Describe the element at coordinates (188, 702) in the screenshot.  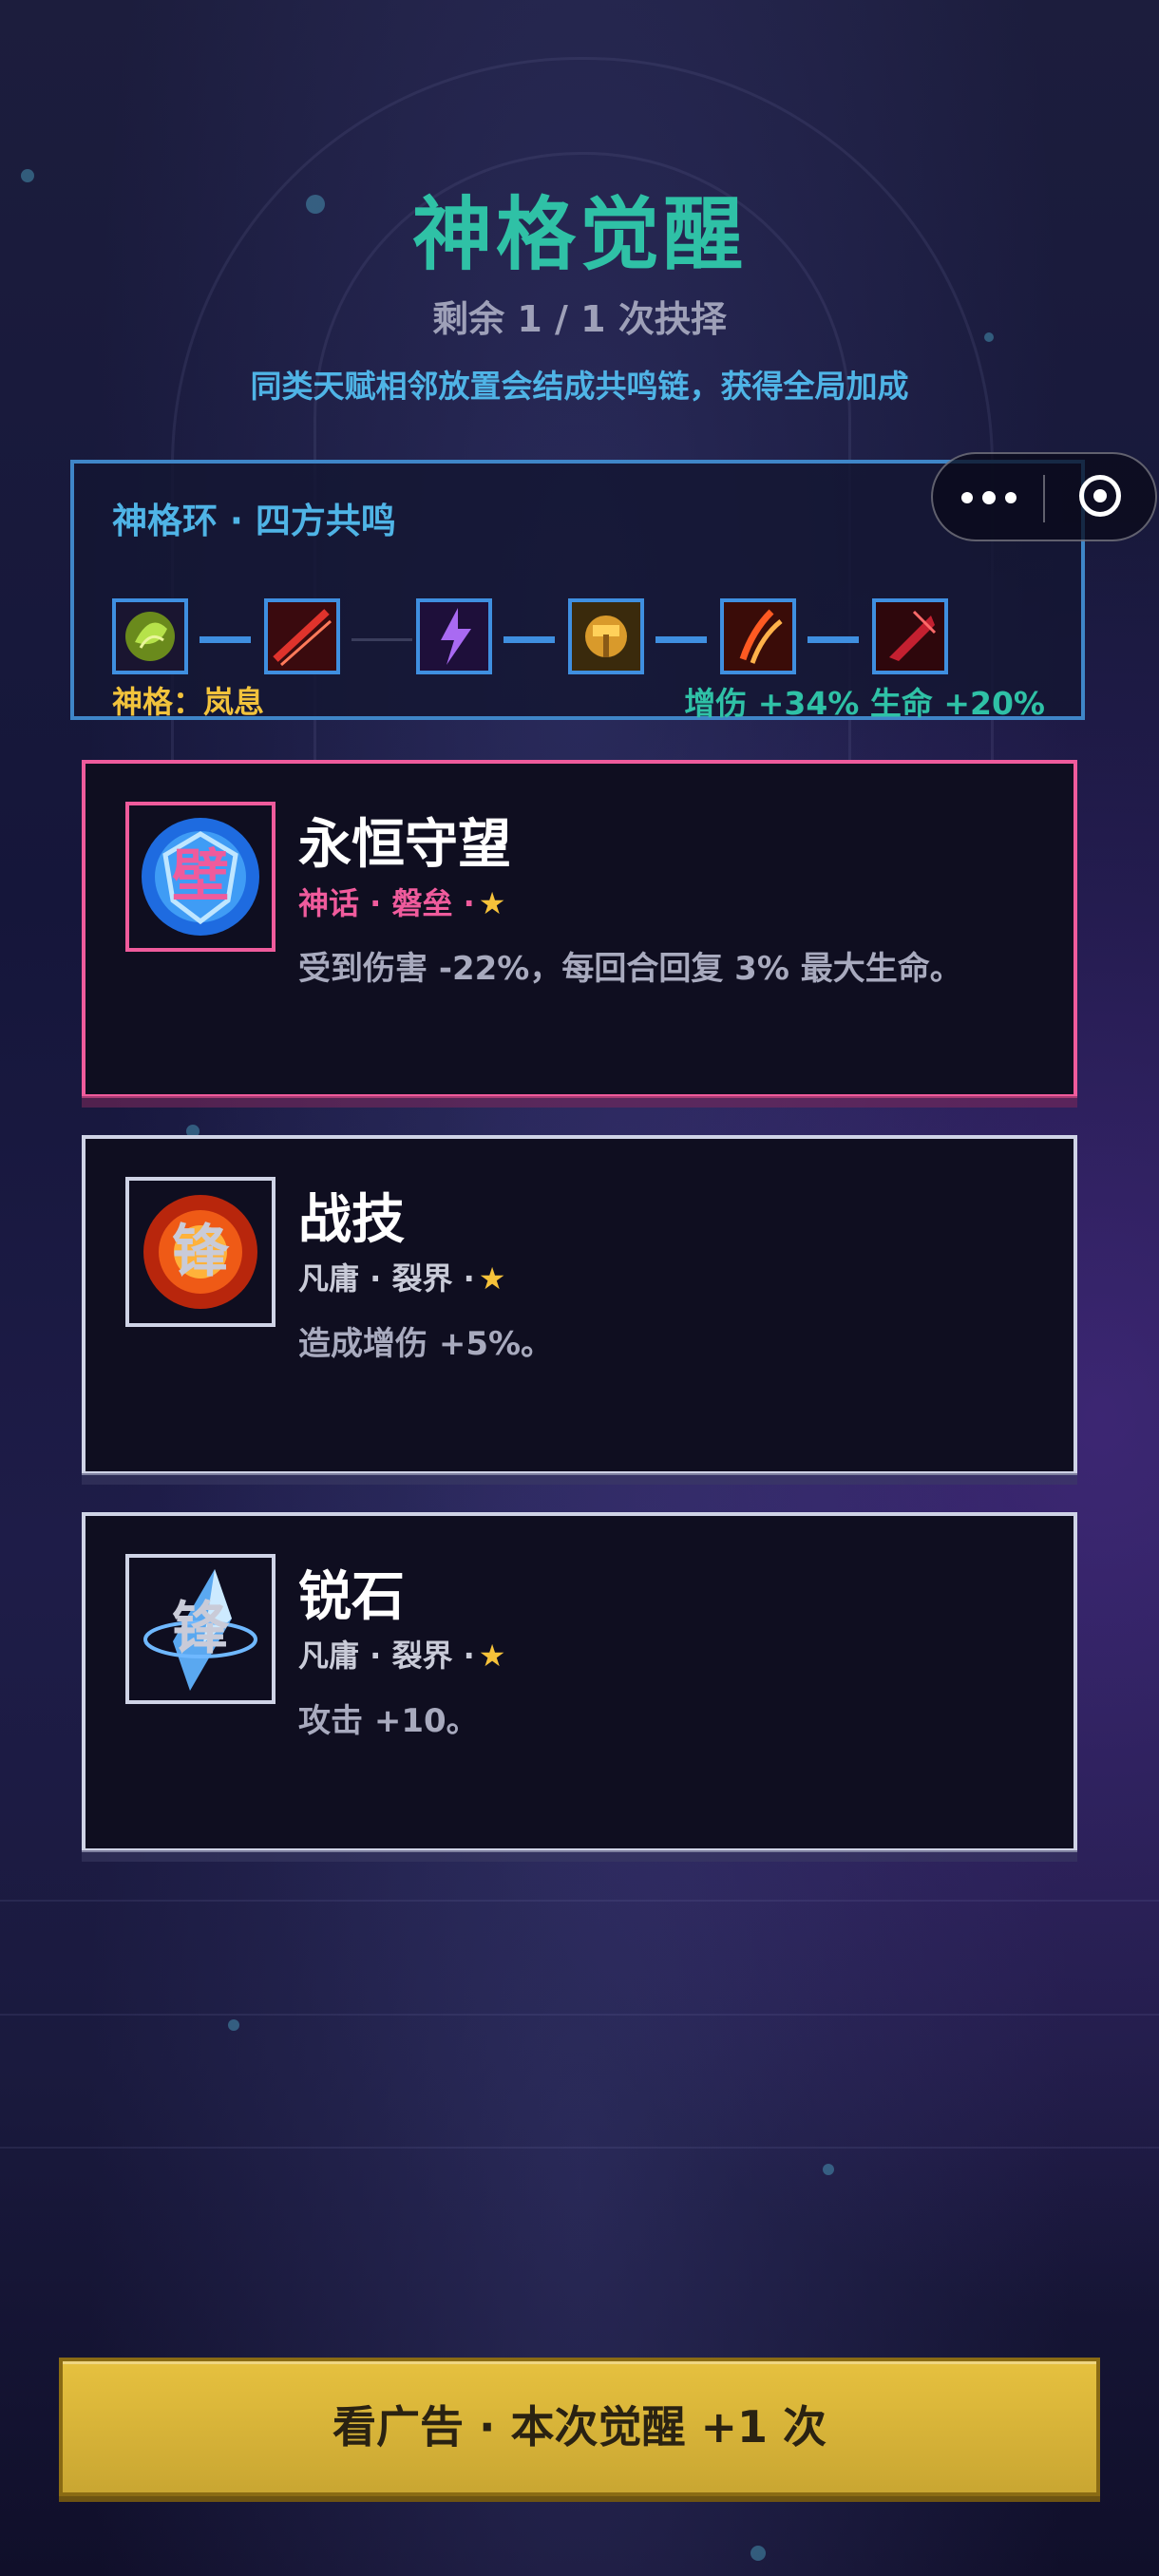
I see `ring-deity-name: 神格：岚息` at that location.